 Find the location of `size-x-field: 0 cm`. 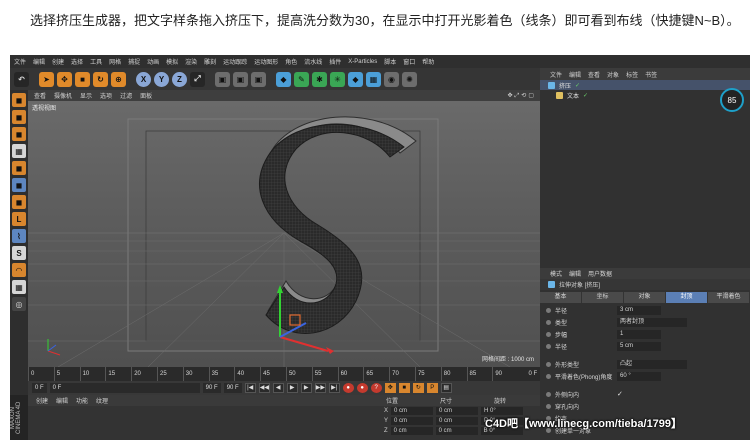

size-x-field: 0 cm is located at coordinates (457, 411).